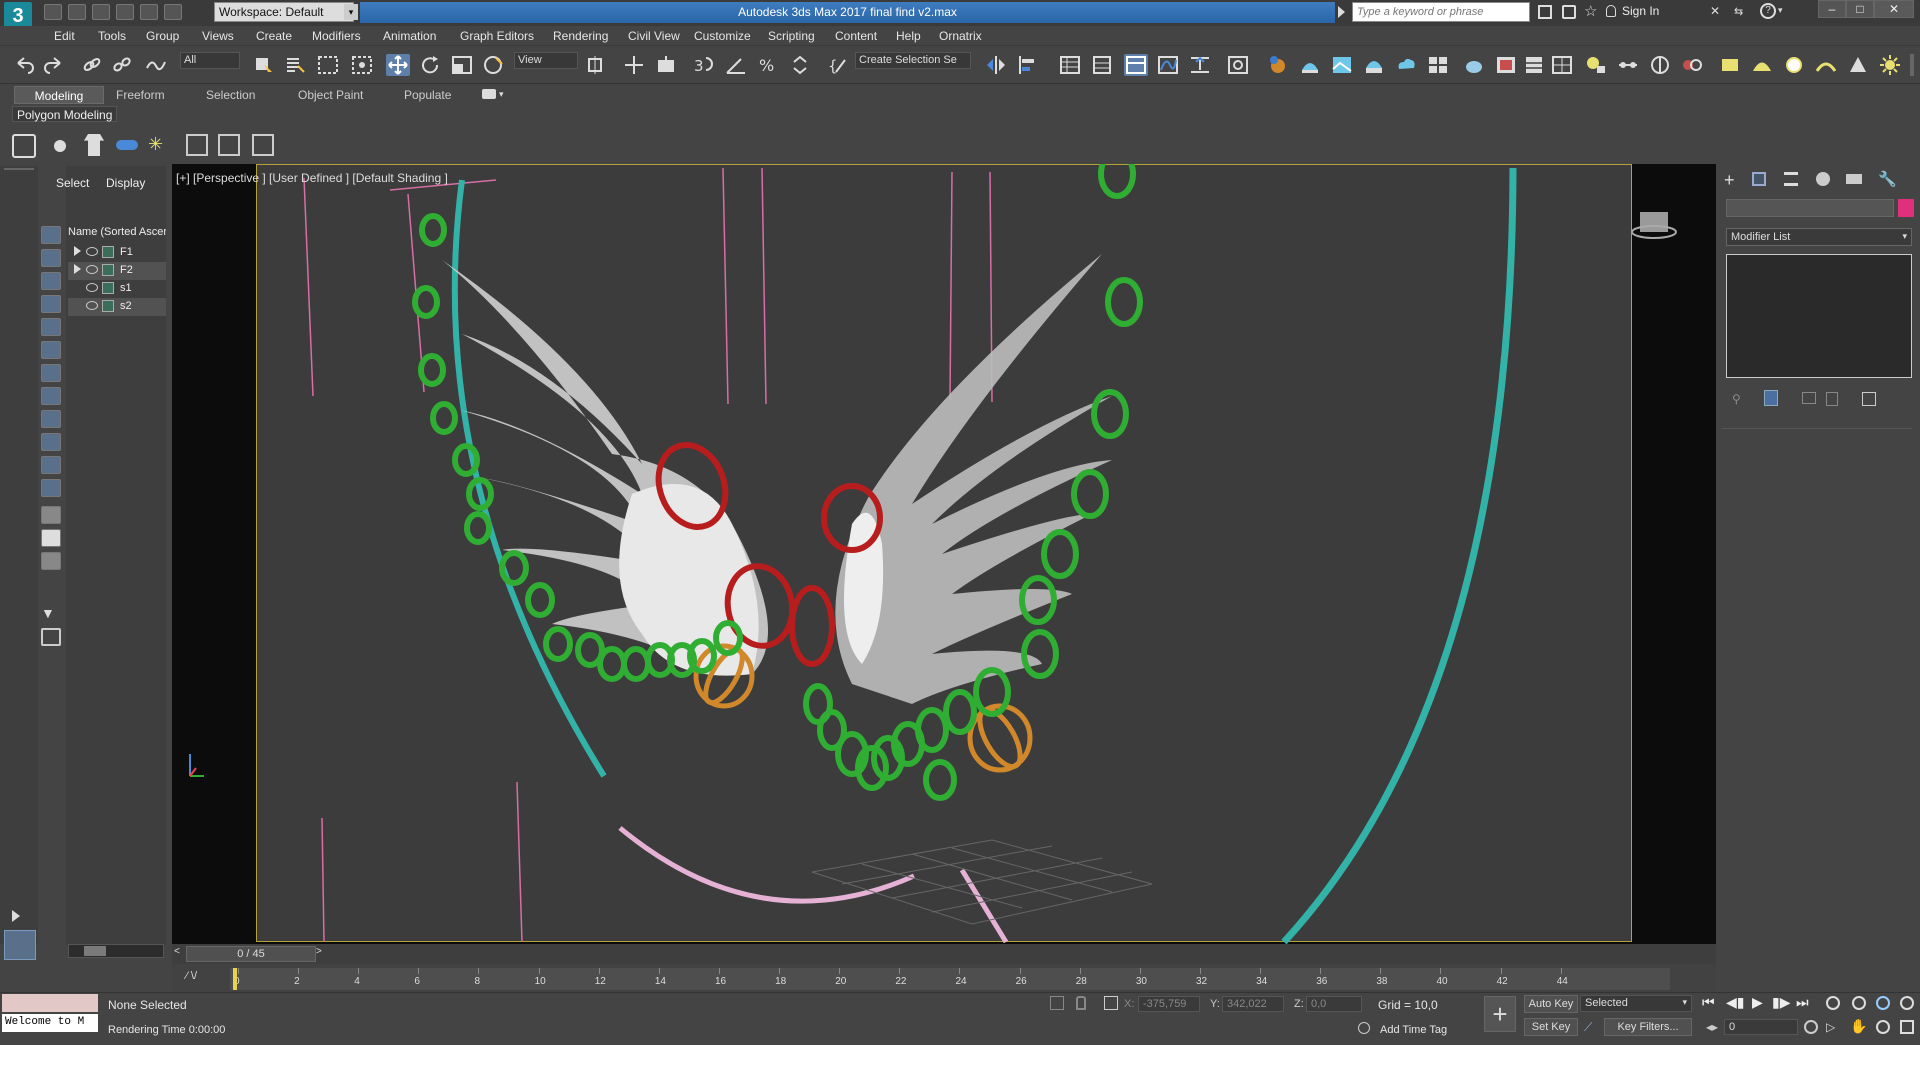 The width and height of the screenshot is (1920, 1080). I want to click on menu-civil-view: Civil View, so click(654, 36).